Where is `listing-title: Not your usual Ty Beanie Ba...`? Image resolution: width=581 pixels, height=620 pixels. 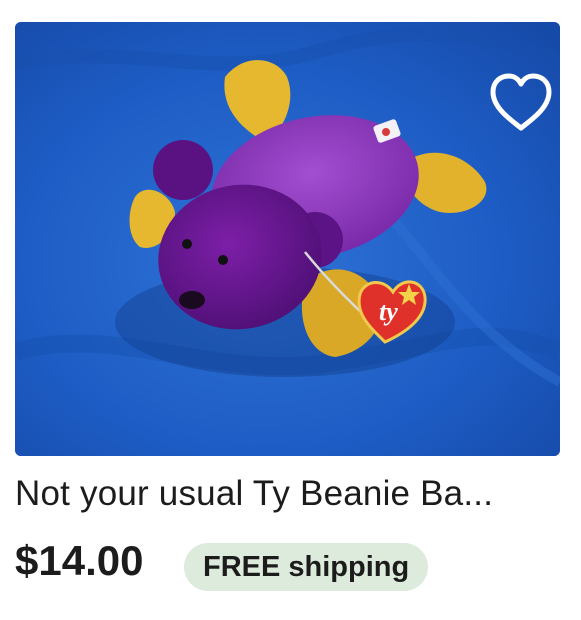 listing-title: Not your usual Ty Beanie Ba... is located at coordinates (290, 494).